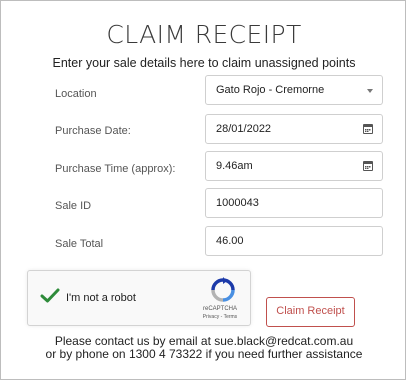  Describe the element at coordinates (310, 312) in the screenshot. I see `claim-receipt-button: Claim Receipt` at that location.